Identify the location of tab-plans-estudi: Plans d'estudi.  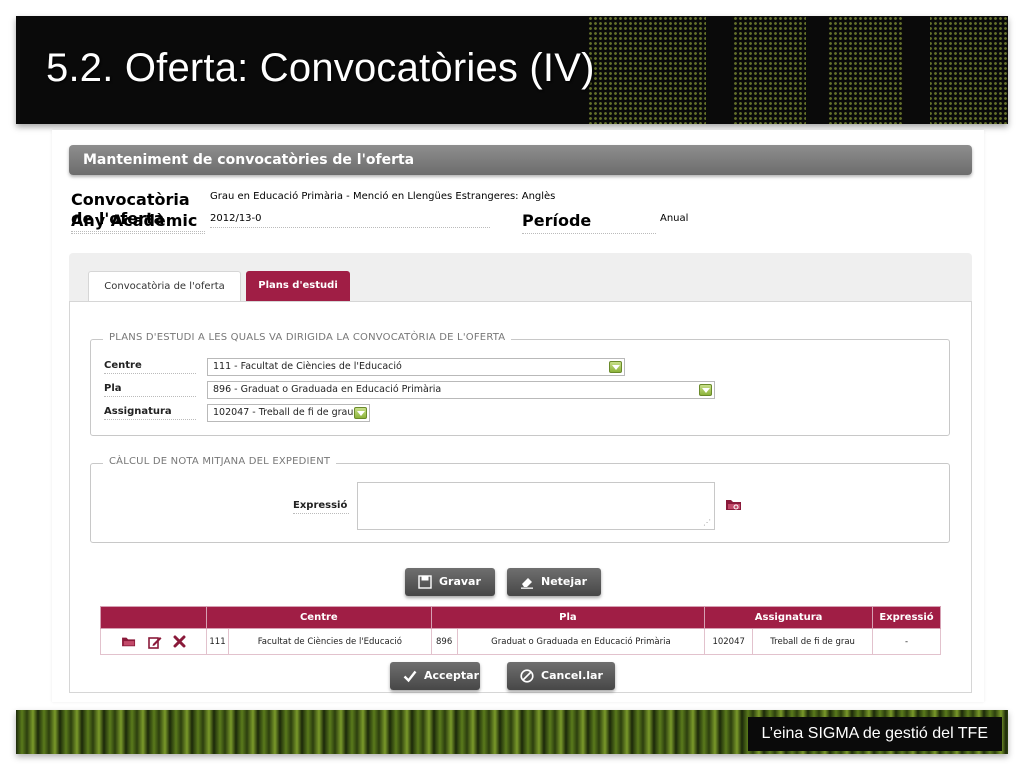
(298, 286).